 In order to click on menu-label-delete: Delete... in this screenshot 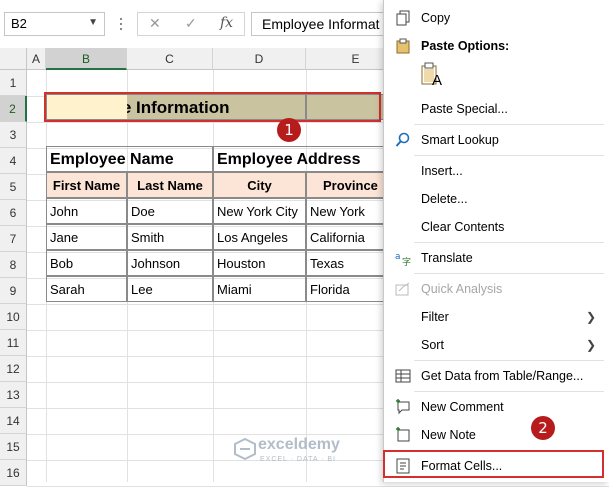, I will do `click(444, 199)`.